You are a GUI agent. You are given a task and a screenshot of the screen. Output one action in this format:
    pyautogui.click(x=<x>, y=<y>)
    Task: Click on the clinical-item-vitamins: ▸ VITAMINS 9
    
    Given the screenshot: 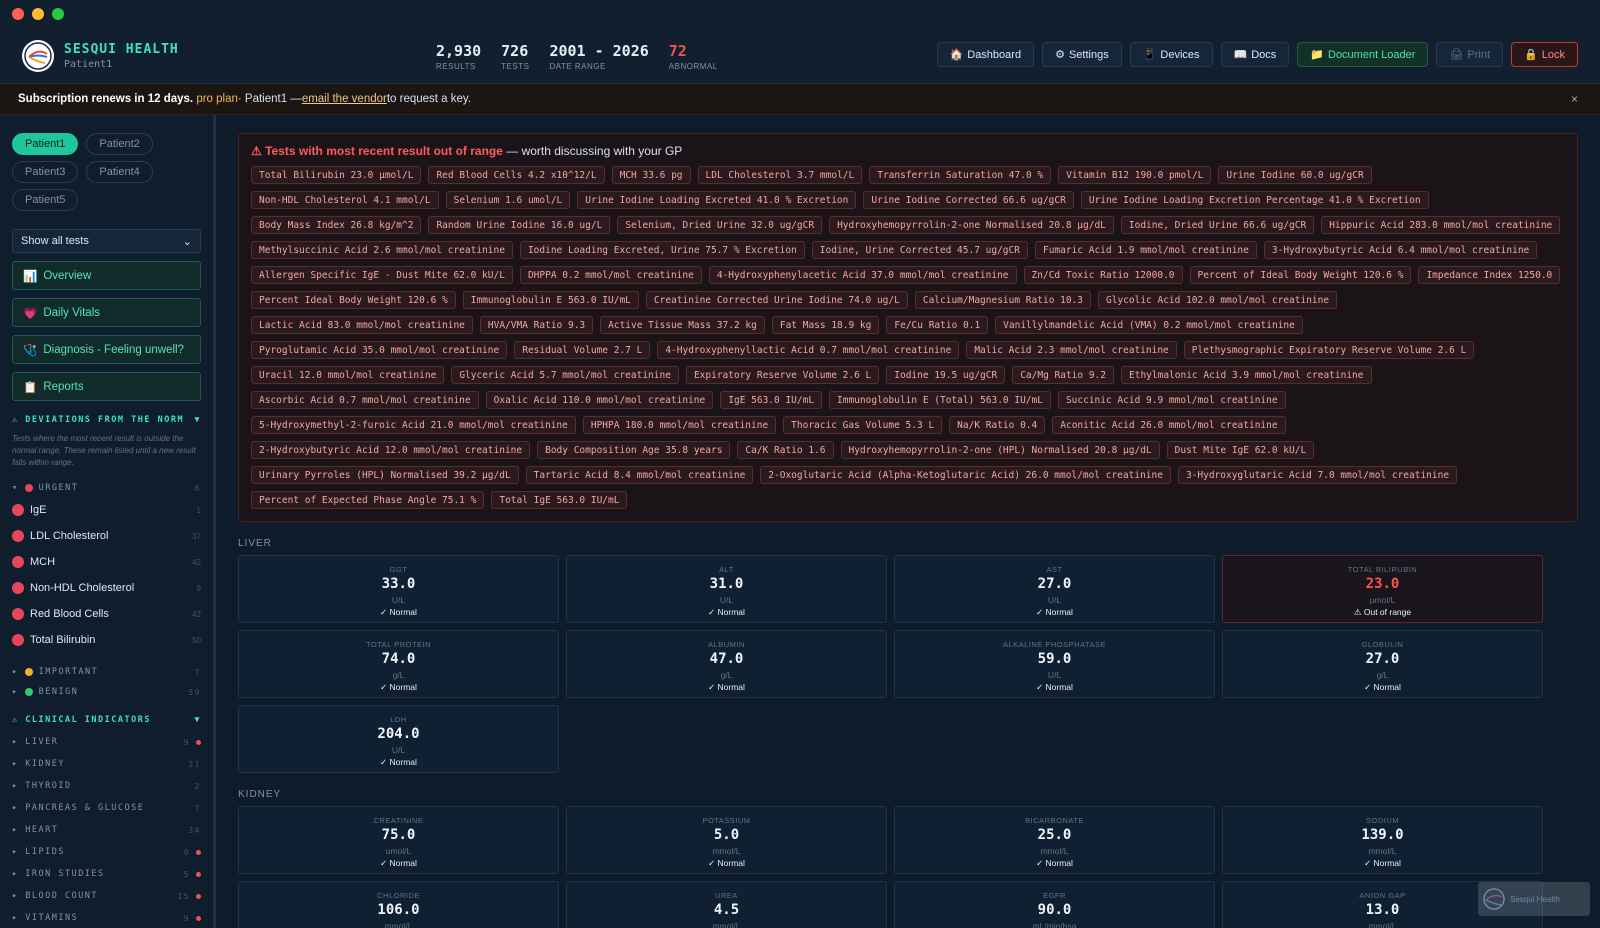 What is the action you would take?
    pyautogui.click(x=106, y=917)
    